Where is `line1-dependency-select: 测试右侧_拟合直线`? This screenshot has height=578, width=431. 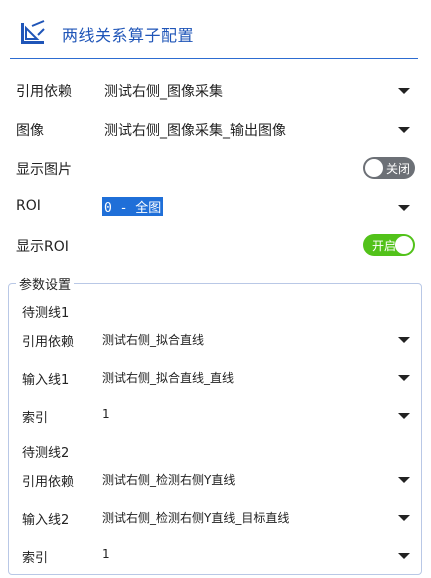 line1-dependency-select: 测试右侧_拟合直线 is located at coordinates (257, 339).